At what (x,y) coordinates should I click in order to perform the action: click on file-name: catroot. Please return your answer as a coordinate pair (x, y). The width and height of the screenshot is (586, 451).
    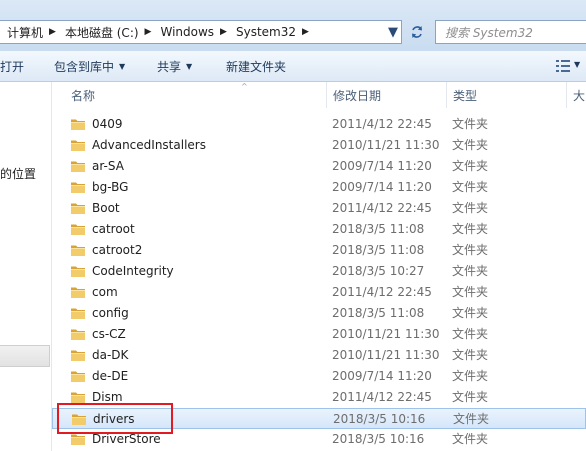
    Looking at the image, I should click on (113, 229).